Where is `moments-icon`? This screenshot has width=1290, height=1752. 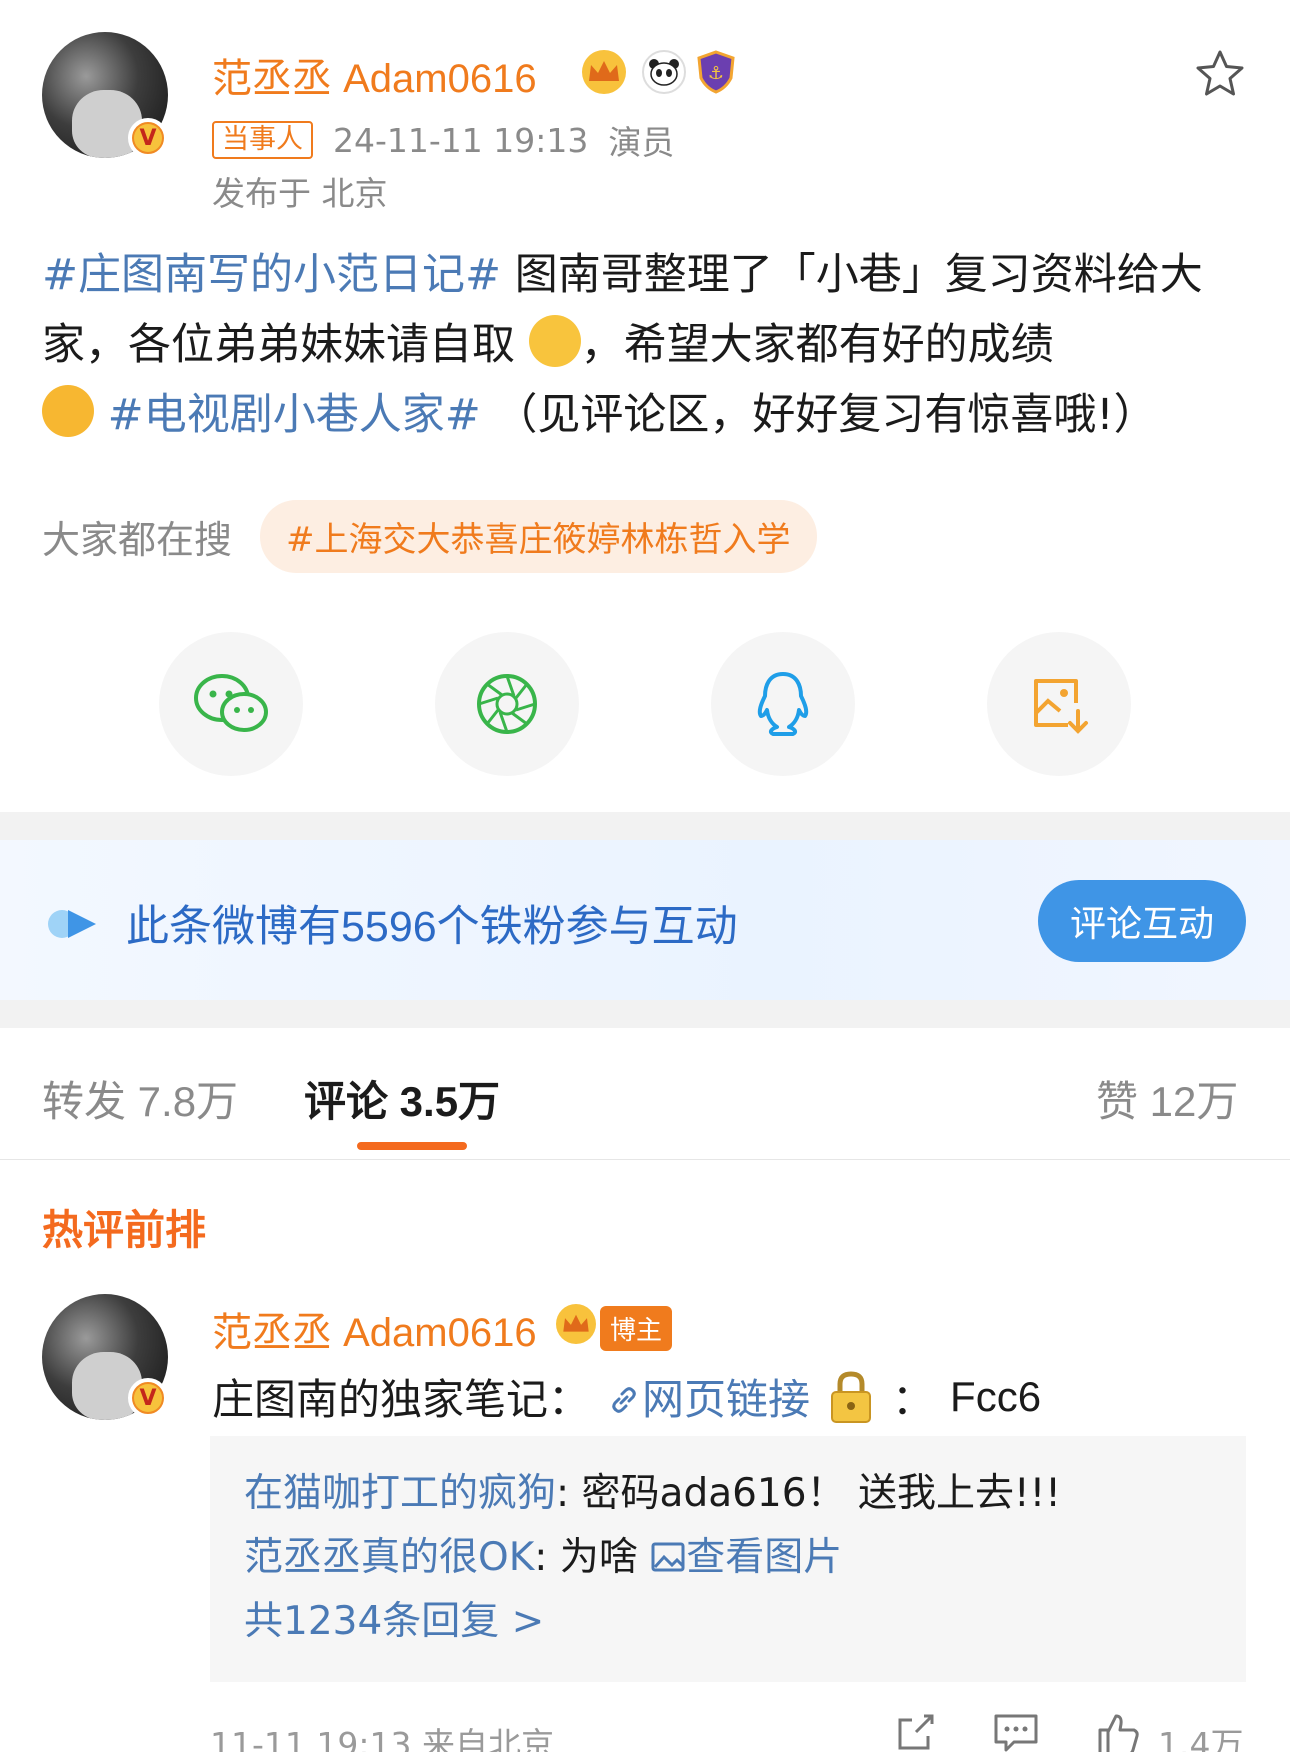
moments-icon is located at coordinates (507, 704).